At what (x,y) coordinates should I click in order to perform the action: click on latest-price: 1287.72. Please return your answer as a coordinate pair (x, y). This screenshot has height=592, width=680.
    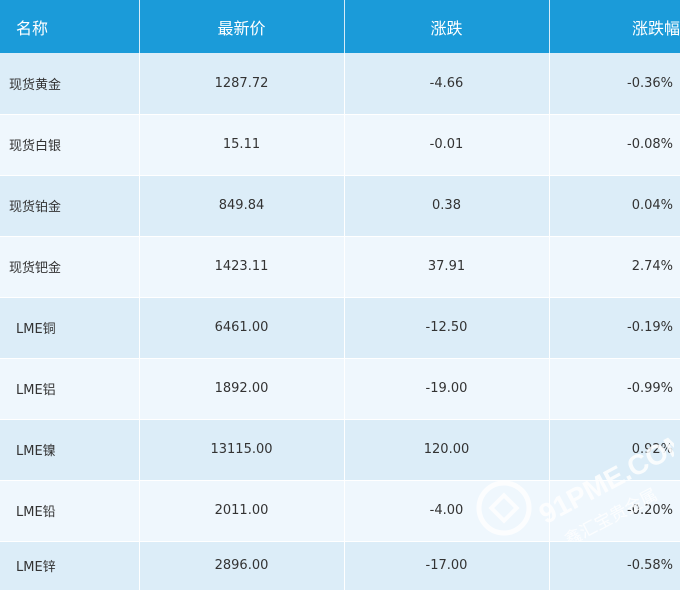
    Looking at the image, I should click on (242, 84).